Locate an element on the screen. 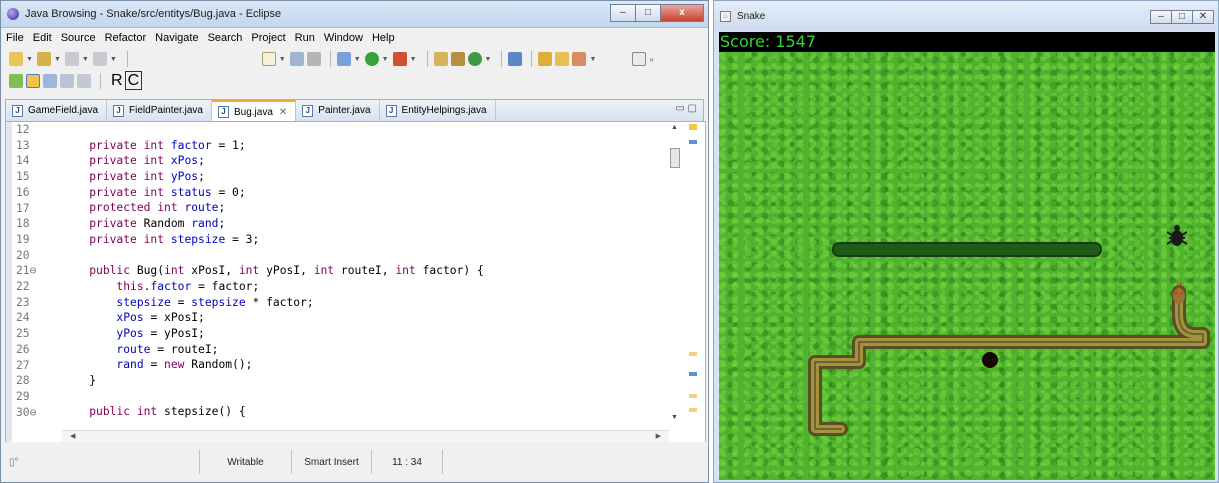 Image resolution: width=1219 pixels, height=483 pixels. next-annotation-icon is located at coordinates (16, 59).